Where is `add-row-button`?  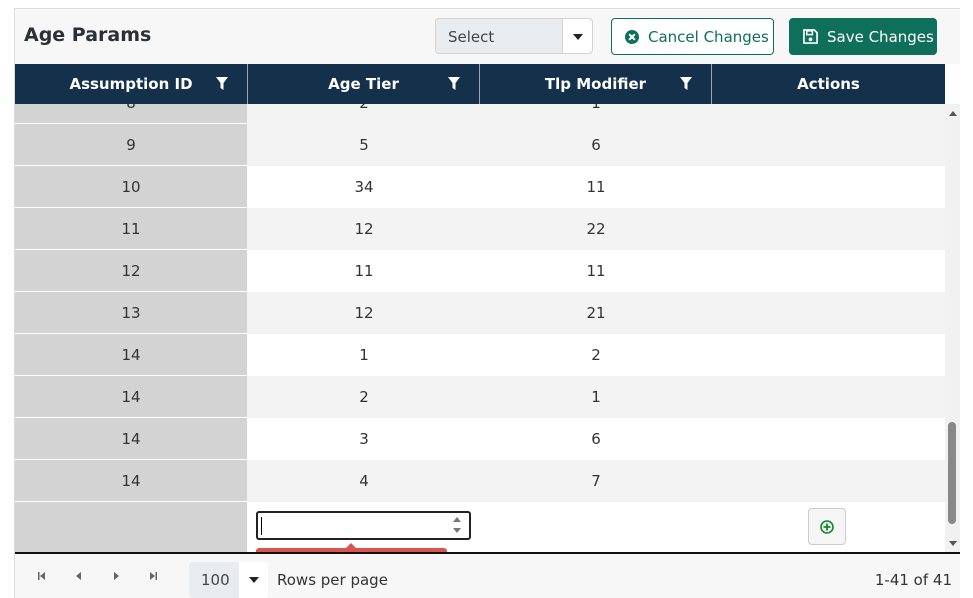
add-row-button is located at coordinates (827, 526).